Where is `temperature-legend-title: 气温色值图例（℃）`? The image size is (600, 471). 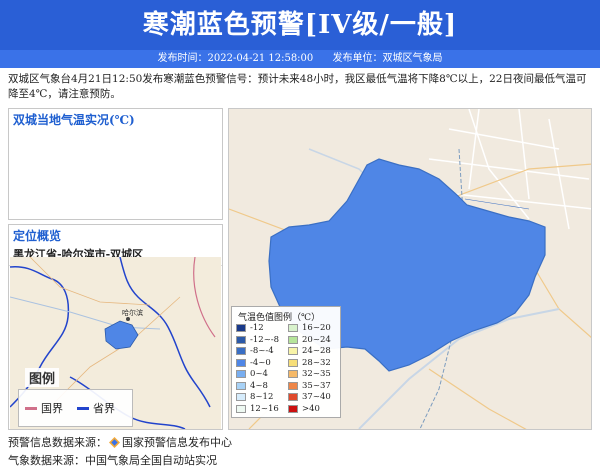
temperature-legend-title: 气温色值图例（℃） is located at coordinates (279, 318).